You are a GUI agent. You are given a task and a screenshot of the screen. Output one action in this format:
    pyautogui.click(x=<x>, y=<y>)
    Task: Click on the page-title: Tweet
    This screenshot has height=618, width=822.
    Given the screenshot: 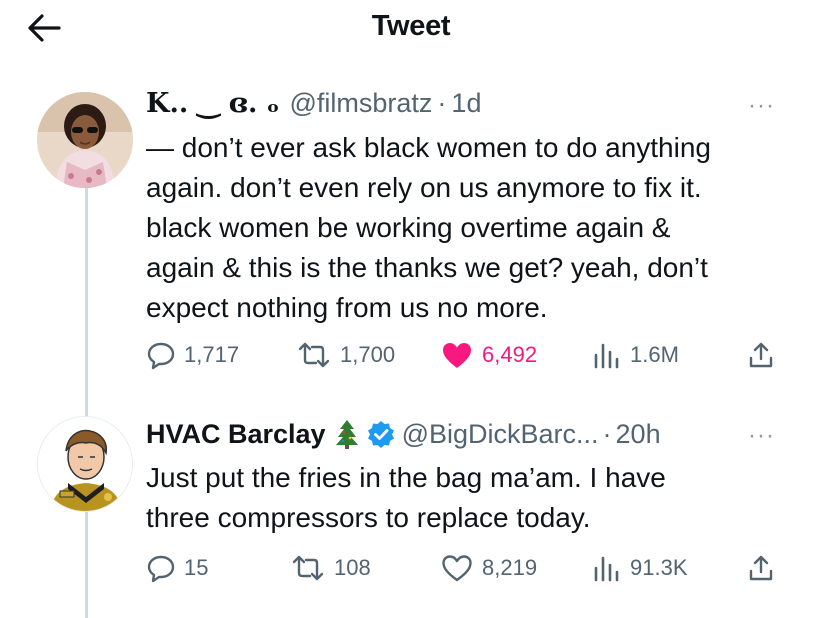 What is the action you would take?
    pyautogui.click(x=411, y=26)
    